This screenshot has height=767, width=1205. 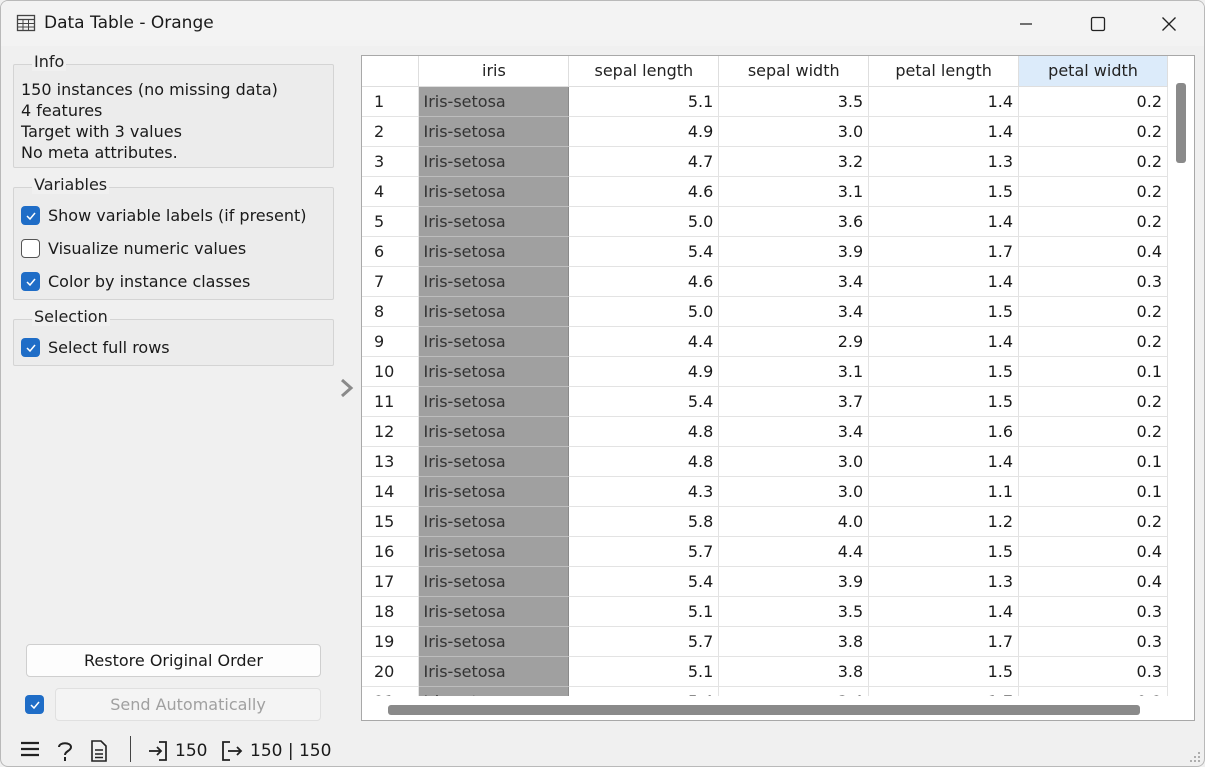 I want to click on table-row: 17 Iris-setosa 5.4 3.9 1.3 0.4, so click(x=765, y=581).